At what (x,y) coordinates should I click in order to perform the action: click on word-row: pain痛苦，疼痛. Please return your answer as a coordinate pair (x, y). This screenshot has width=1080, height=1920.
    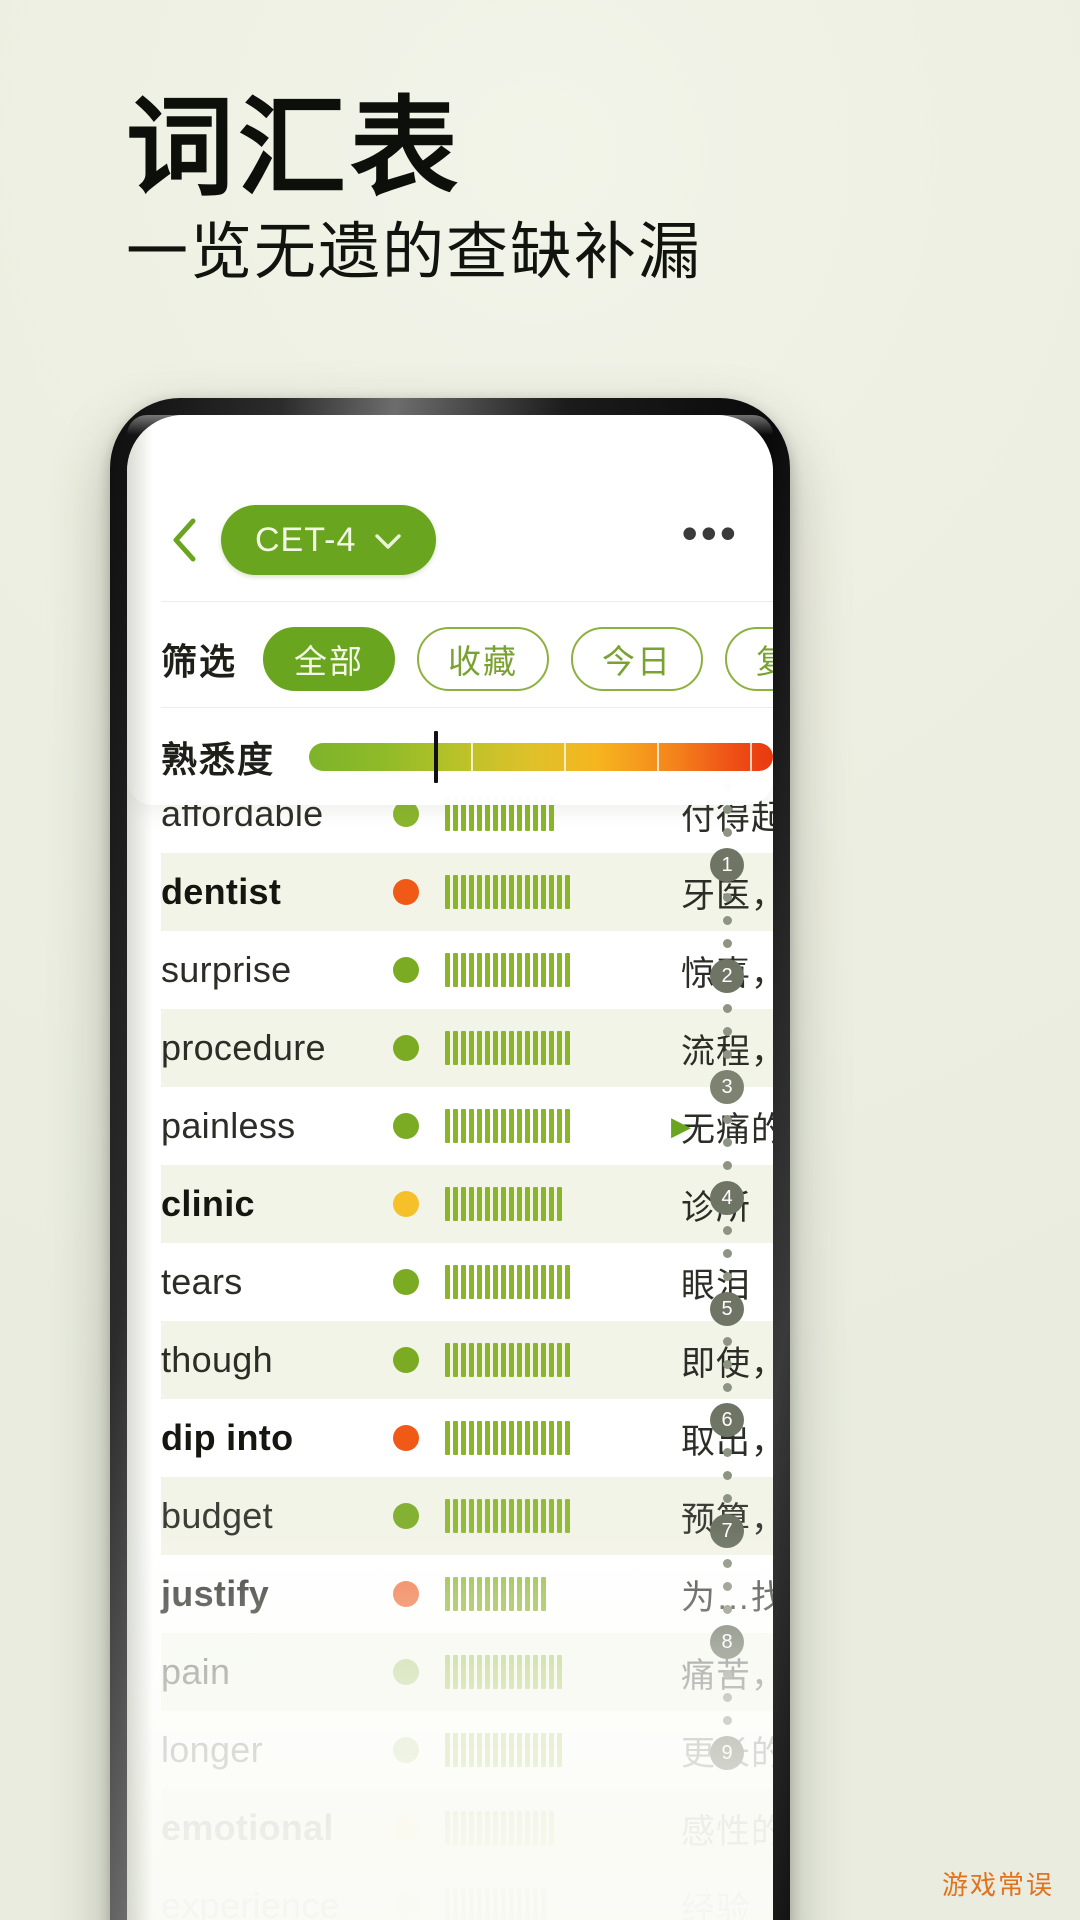
    Looking at the image, I should click on (467, 1672).